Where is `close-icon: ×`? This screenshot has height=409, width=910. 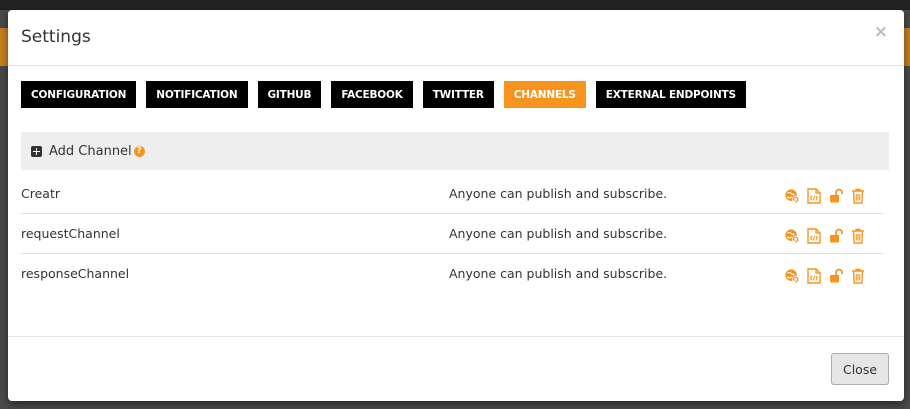 close-icon: × is located at coordinates (881, 32).